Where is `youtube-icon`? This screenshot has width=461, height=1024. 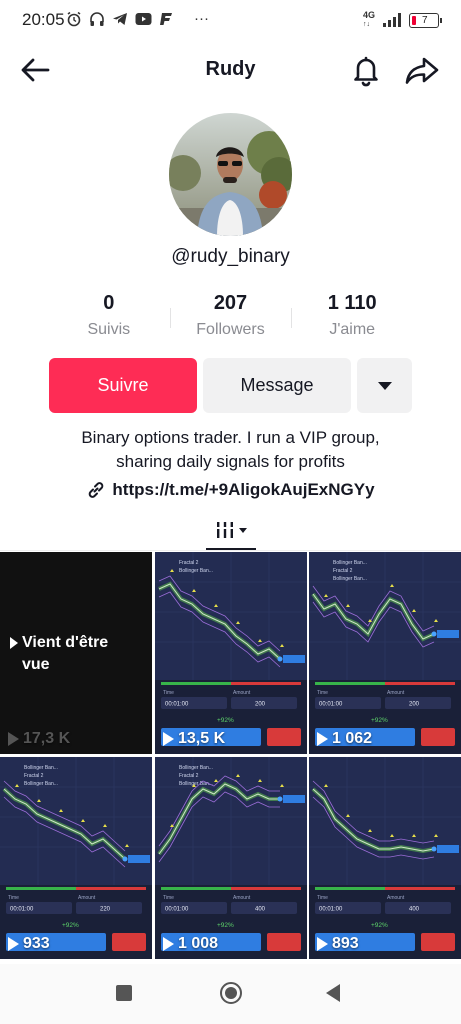
youtube-icon is located at coordinates (143, 18).